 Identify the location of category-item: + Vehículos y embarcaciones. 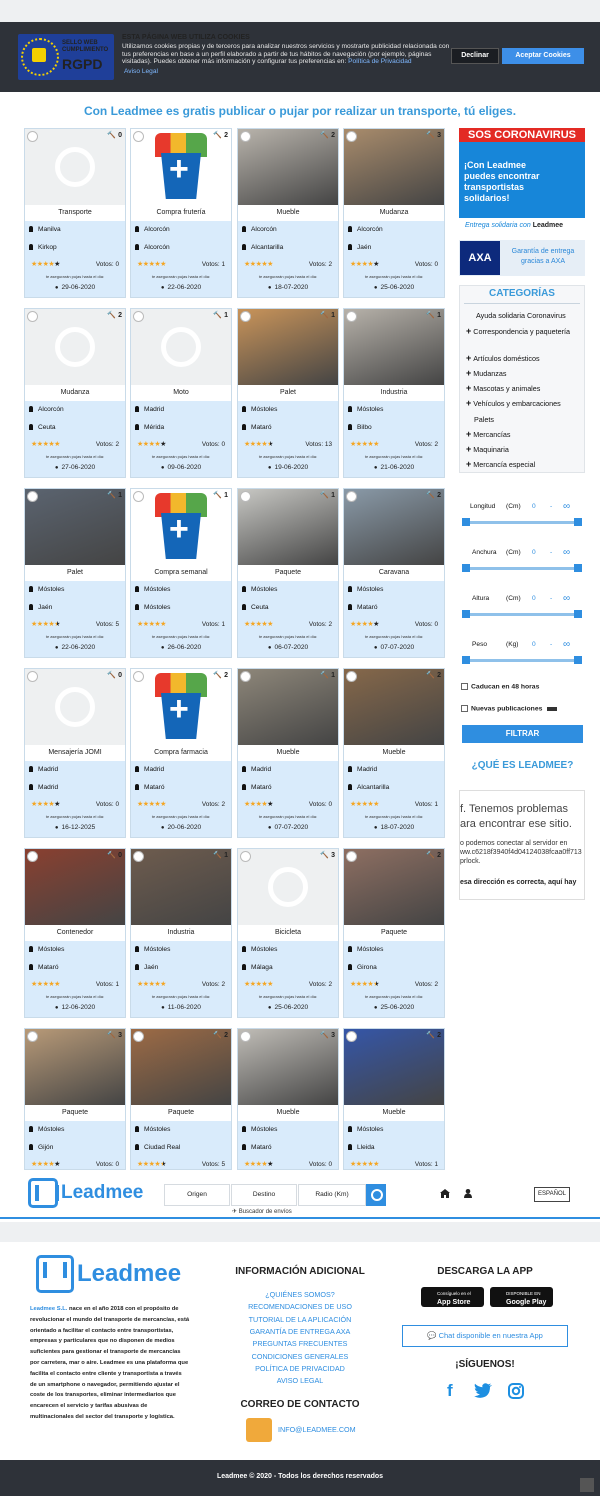
(525, 403).